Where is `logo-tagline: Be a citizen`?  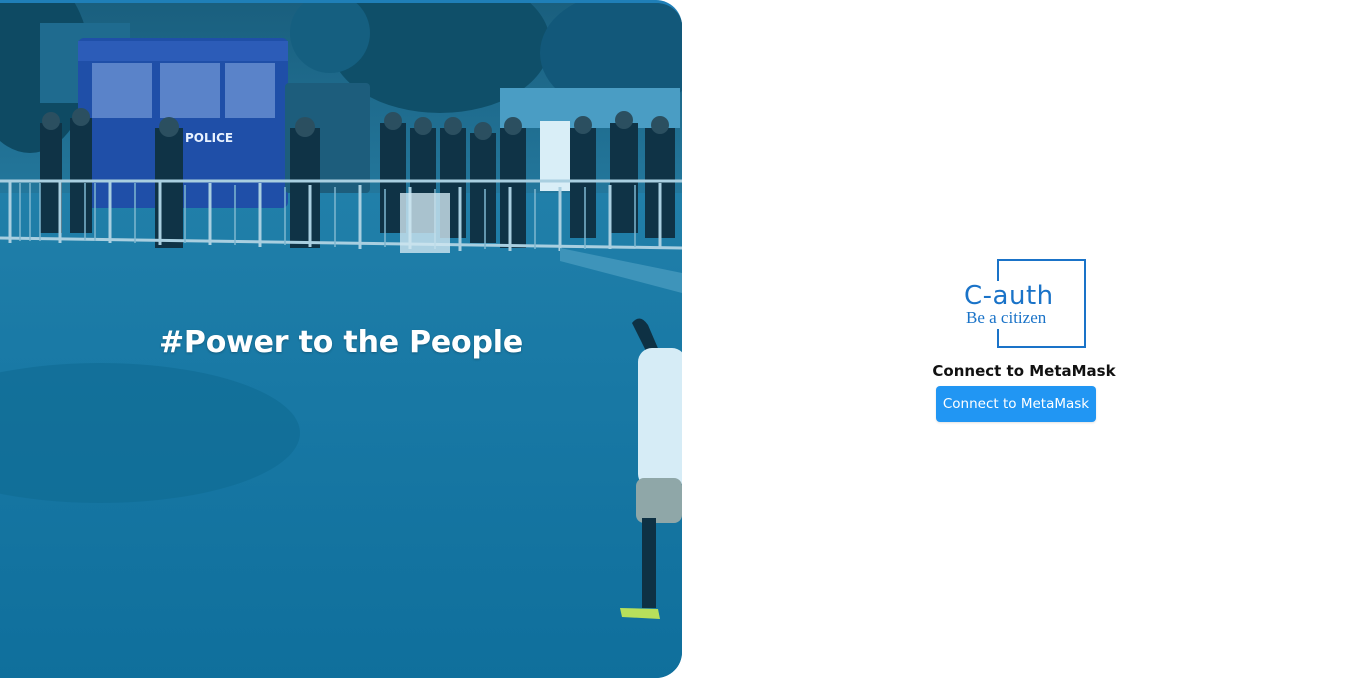
logo-tagline: Be a citizen is located at coordinates (1006, 317).